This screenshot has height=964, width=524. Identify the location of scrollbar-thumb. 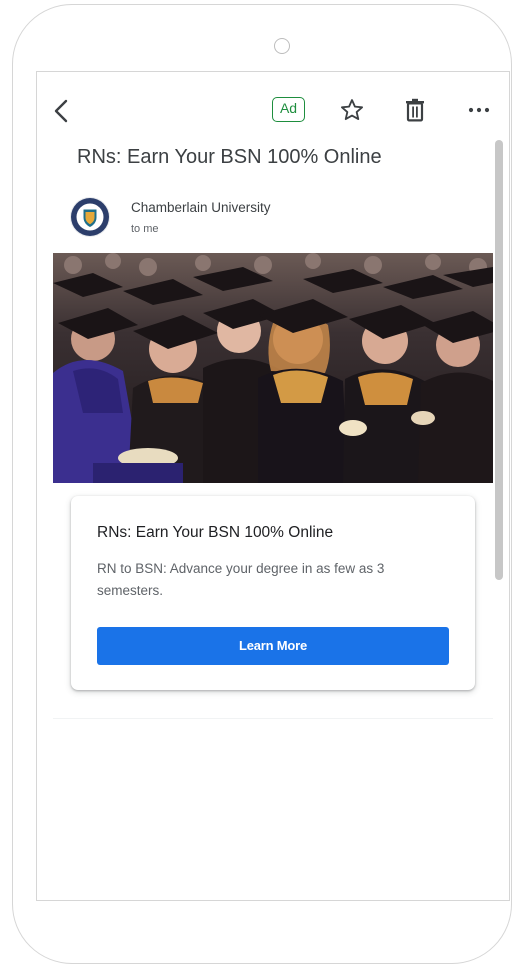
(499, 360).